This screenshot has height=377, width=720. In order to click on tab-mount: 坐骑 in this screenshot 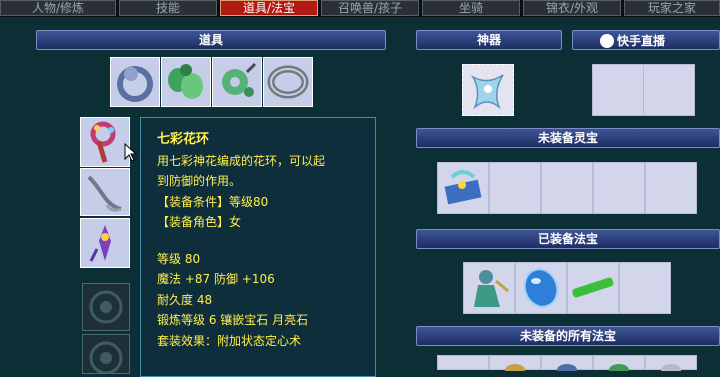, I will do `click(471, 8)`.